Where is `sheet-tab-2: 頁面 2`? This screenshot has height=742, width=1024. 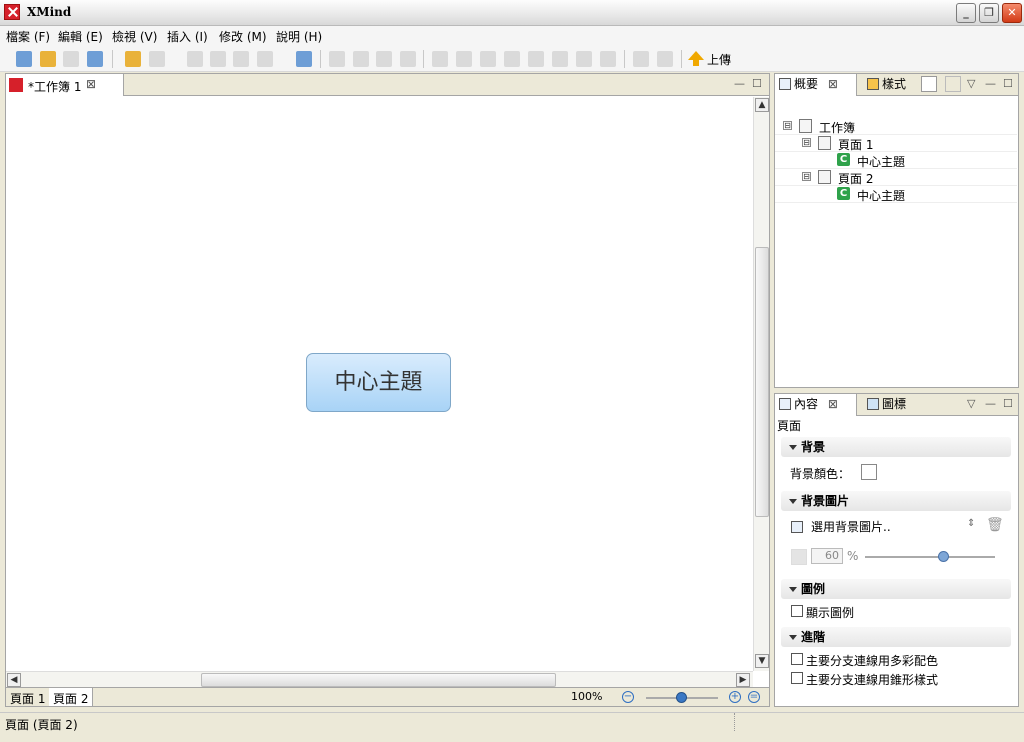
sheet-tab-2: 頁面 2 is located at coordinates (71, 697).